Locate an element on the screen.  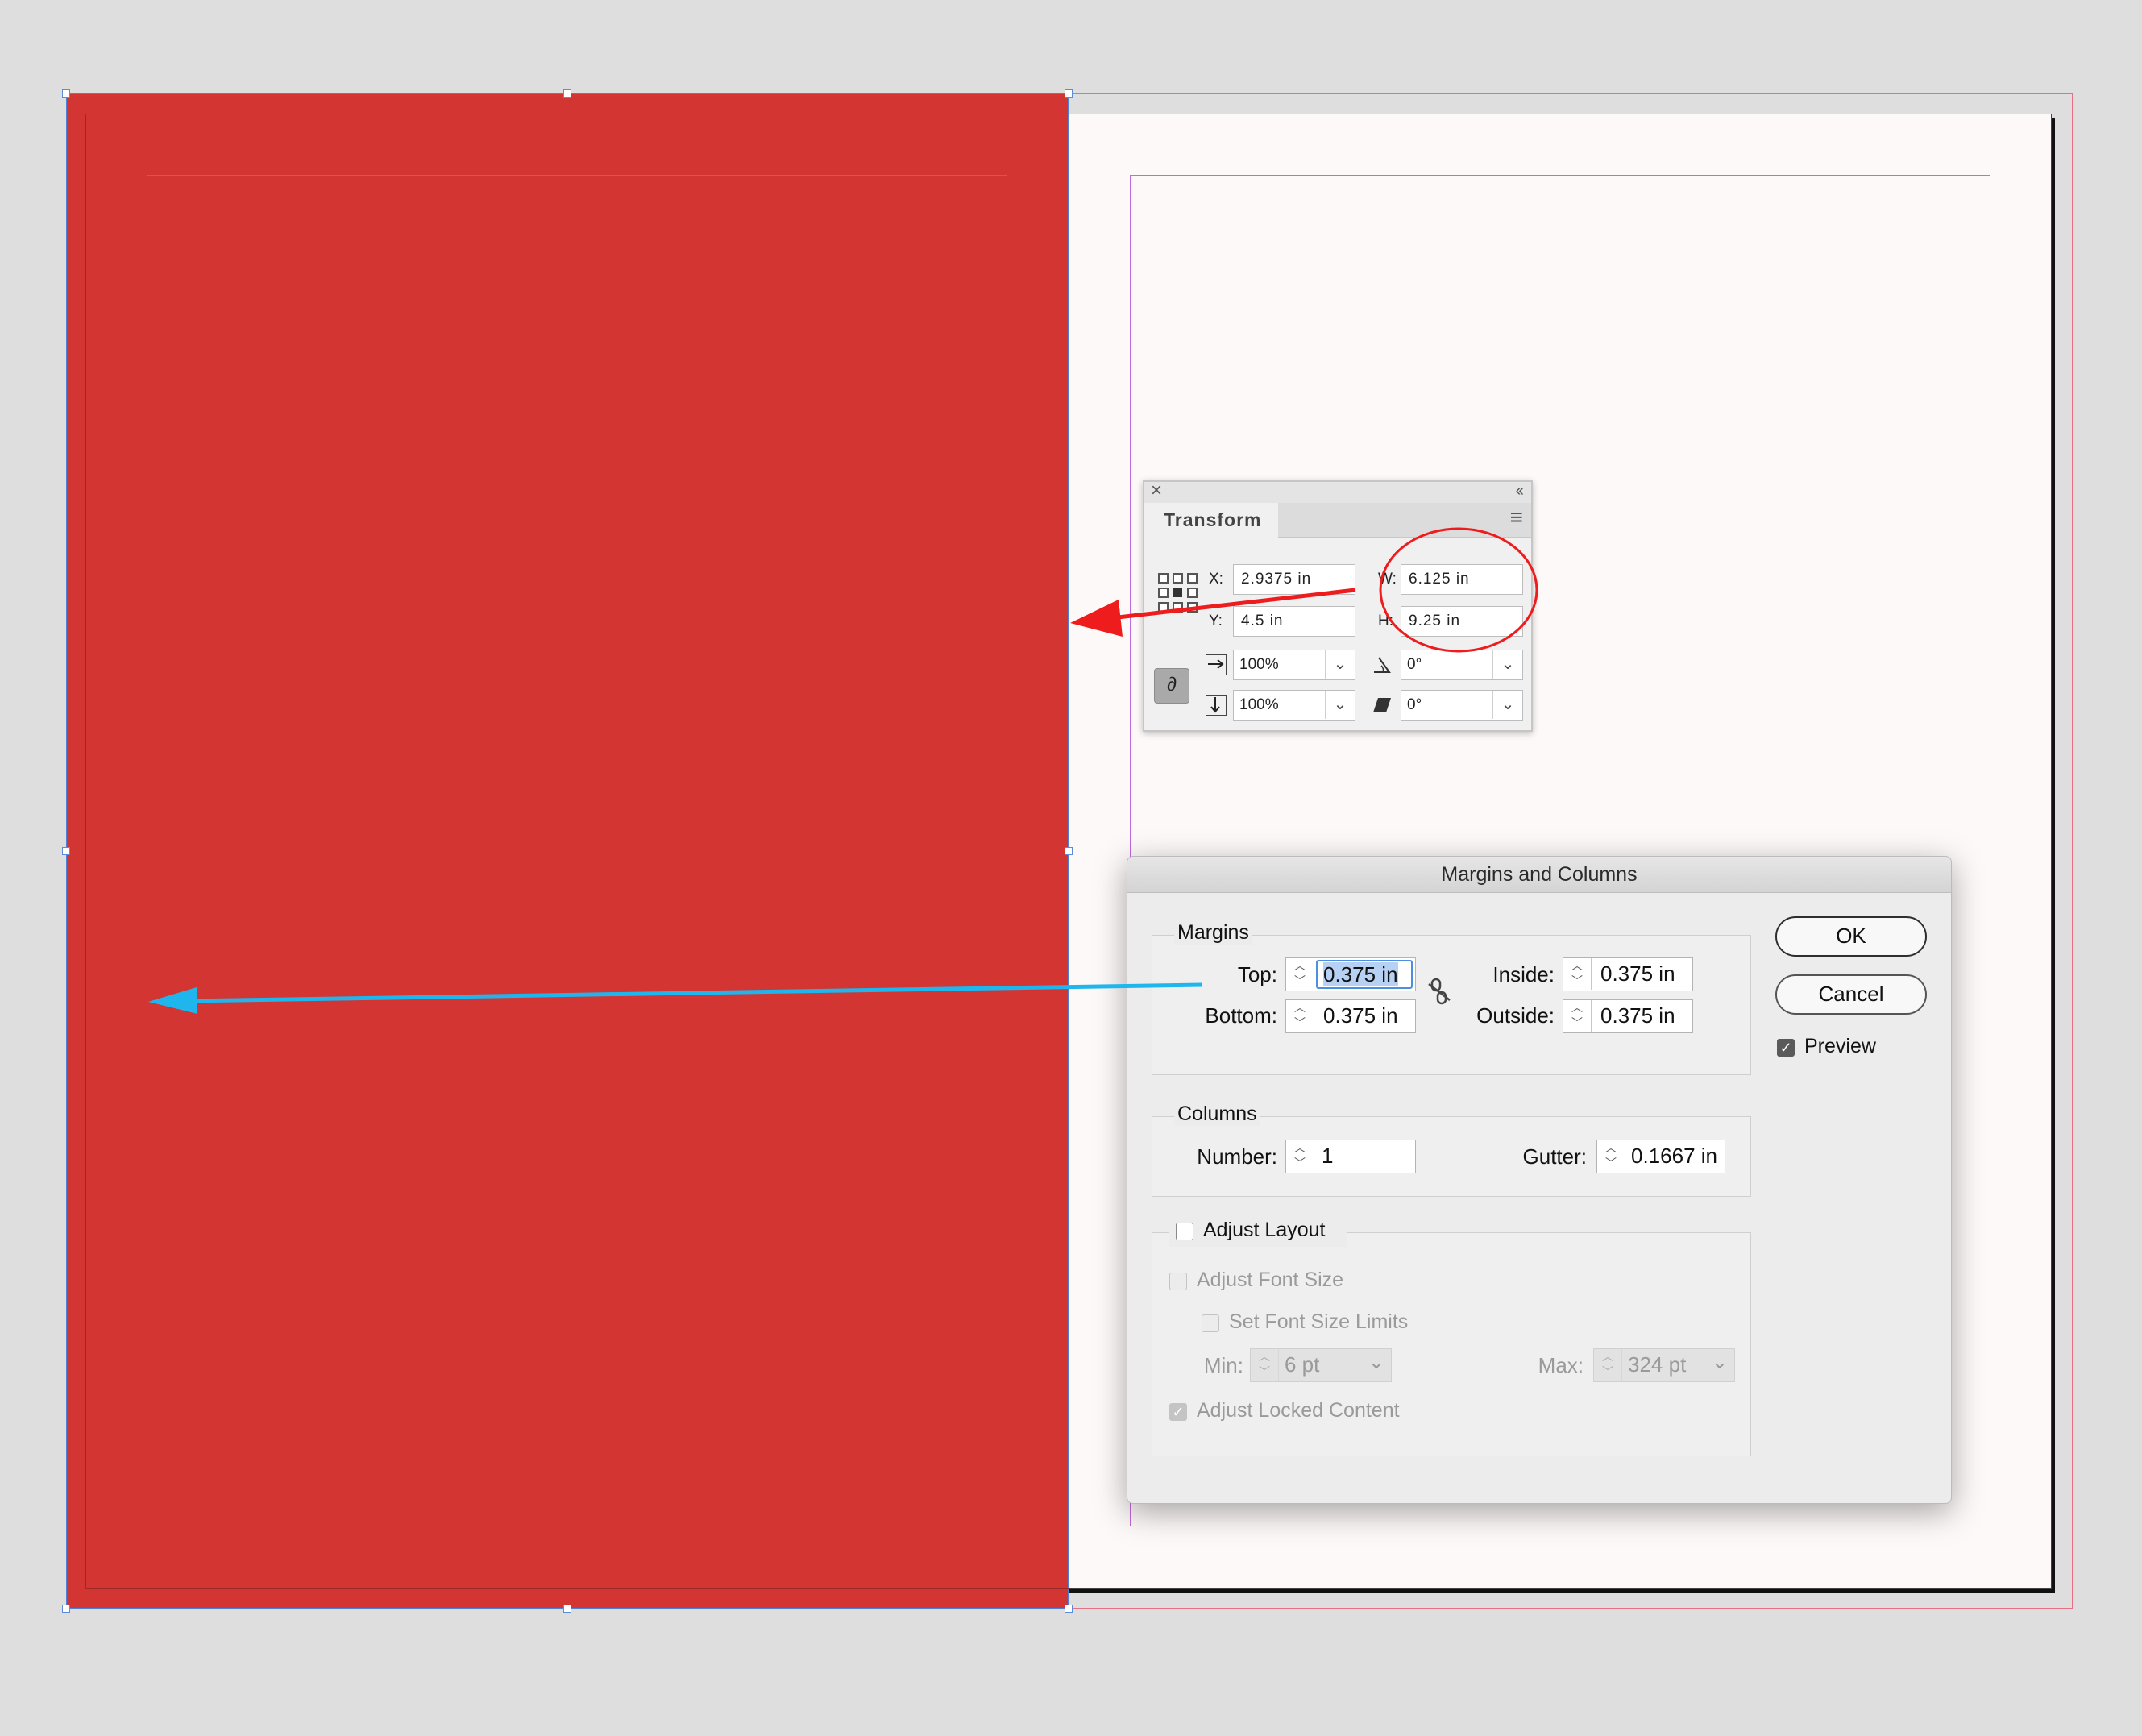
blue-arrowhead is located at coordinates (173, 1000).